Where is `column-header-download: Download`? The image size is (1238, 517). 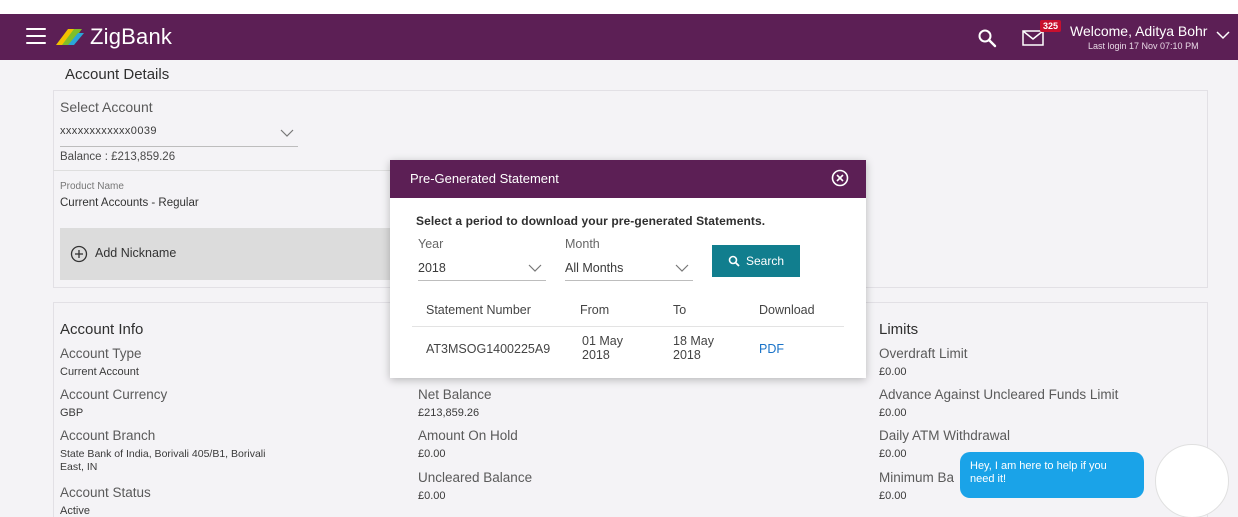
column-header-download: Download is located at coordinates (787, 310).